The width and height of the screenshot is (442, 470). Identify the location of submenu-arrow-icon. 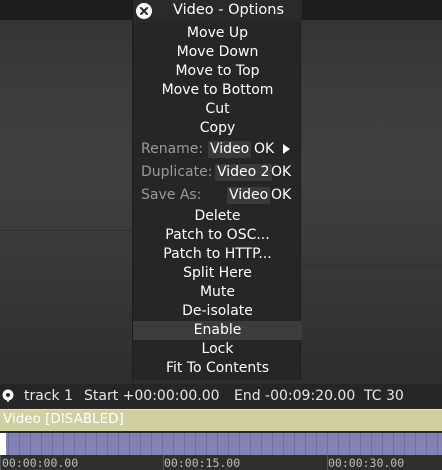
(286, 149).